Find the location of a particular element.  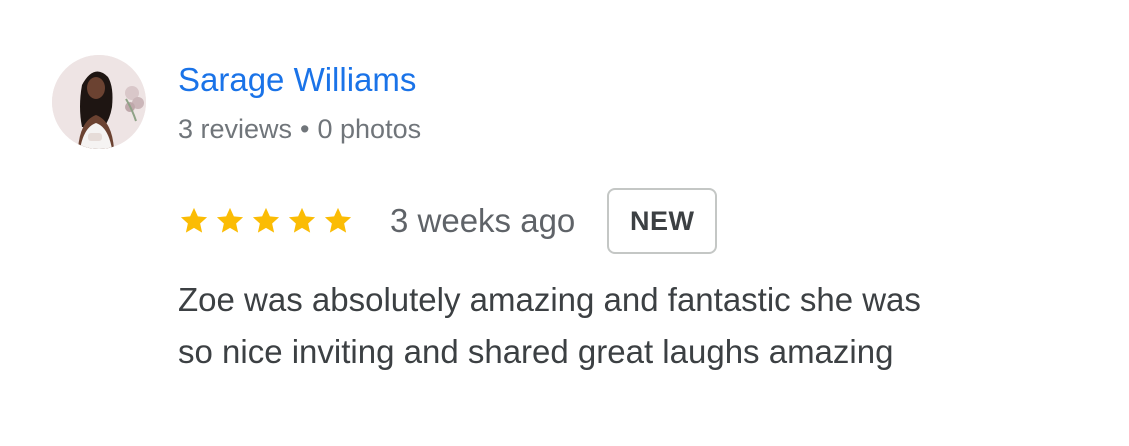

rating-row: 3 weeks ago NEW is located at coordinates (448, 221).